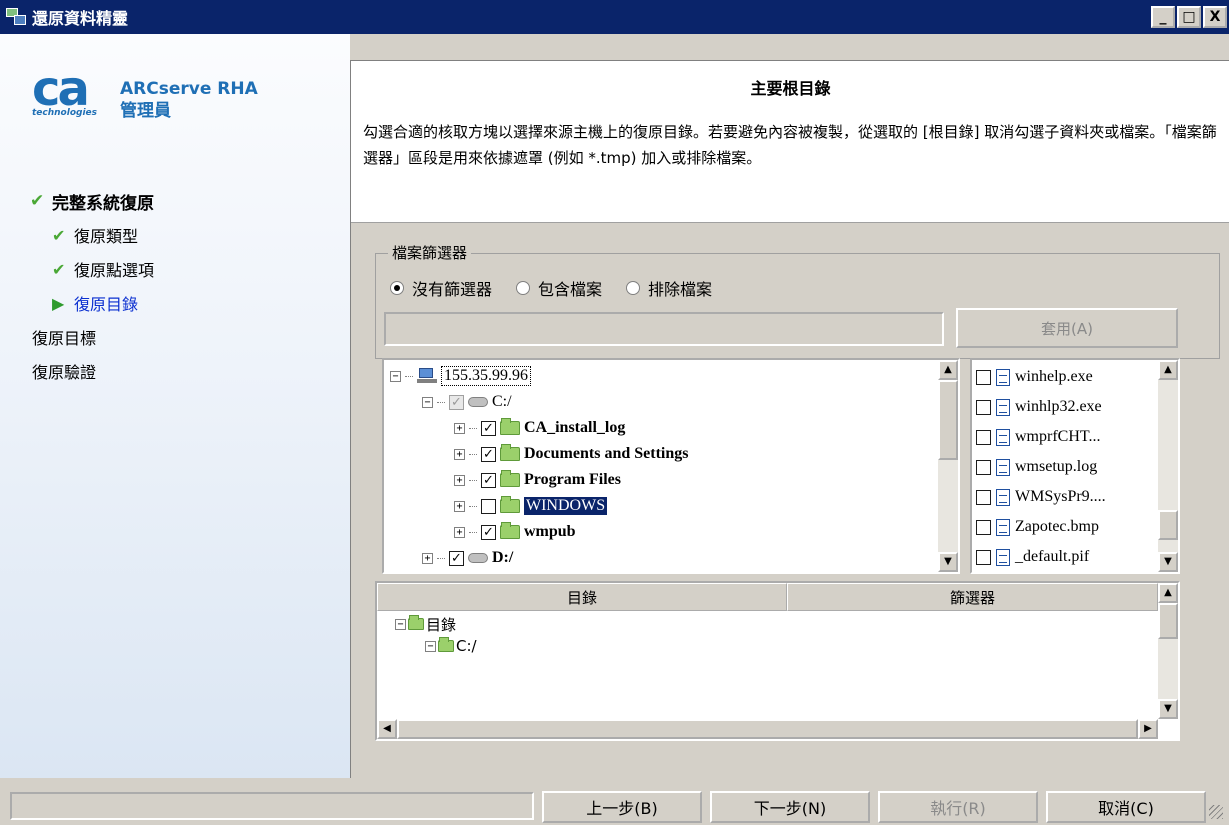 The image size is (1229, 825). Describe the element at coordinates (1168, 466) in the screenshot. I see `file-list-scrollbar: ▲ ▼` at that location.